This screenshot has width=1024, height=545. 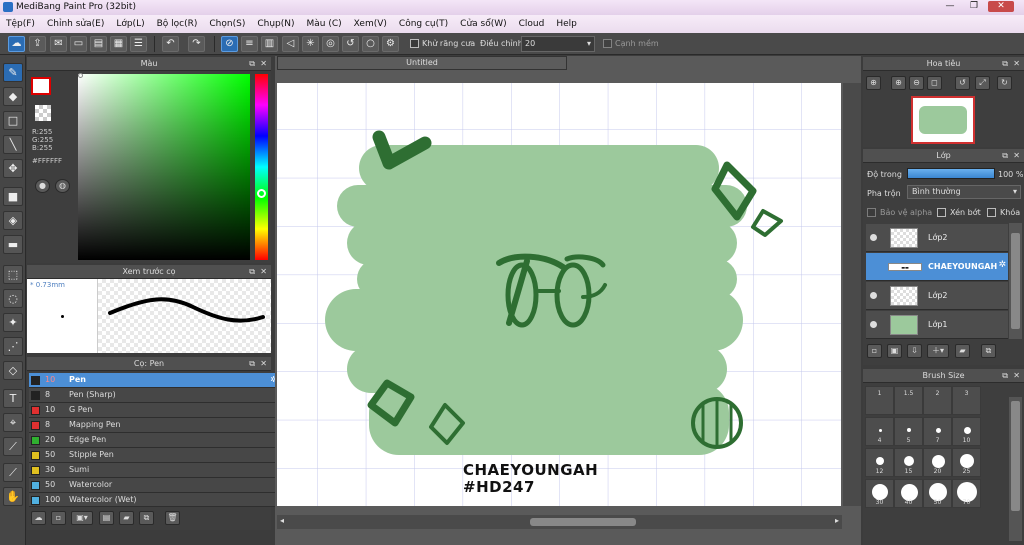 What do you see at coordinates (324, 24) in the screenshot?
I see `menu-color: Màu (C)` at bounding box center [324, 24].